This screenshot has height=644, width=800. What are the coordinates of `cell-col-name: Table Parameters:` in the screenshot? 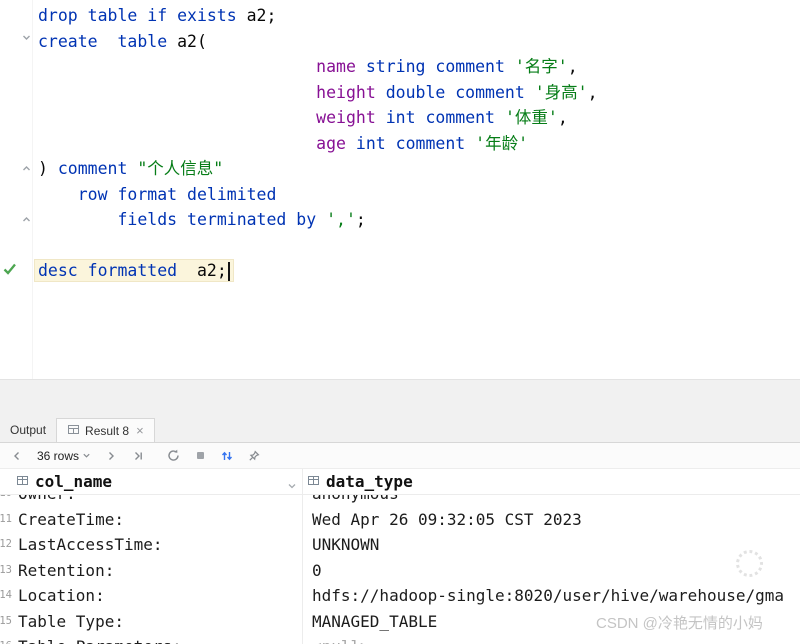 It's located at (158, 639).